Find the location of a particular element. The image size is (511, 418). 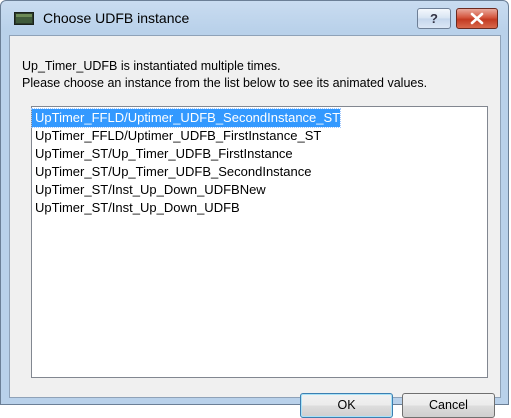

close-icon is located at coordinates (477, 18).